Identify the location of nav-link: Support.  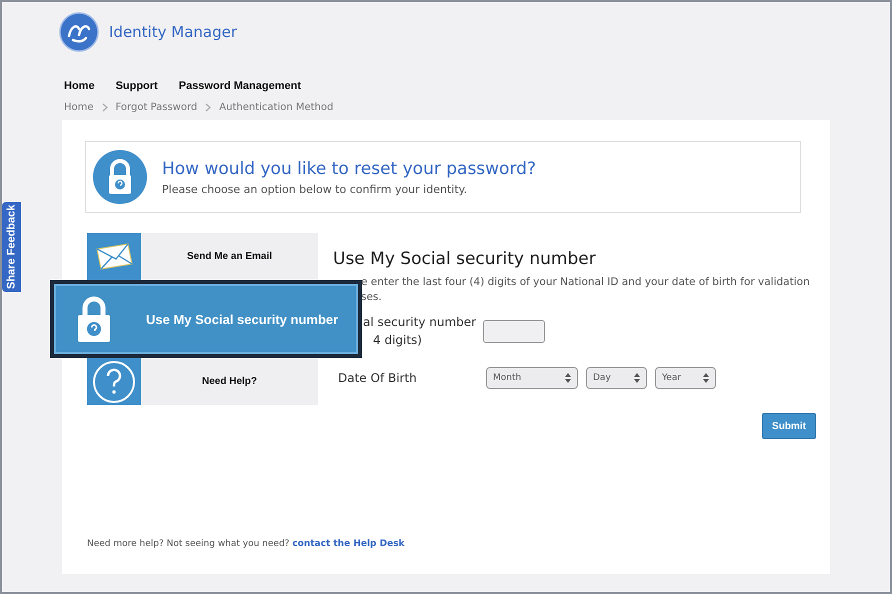
(137, 86).